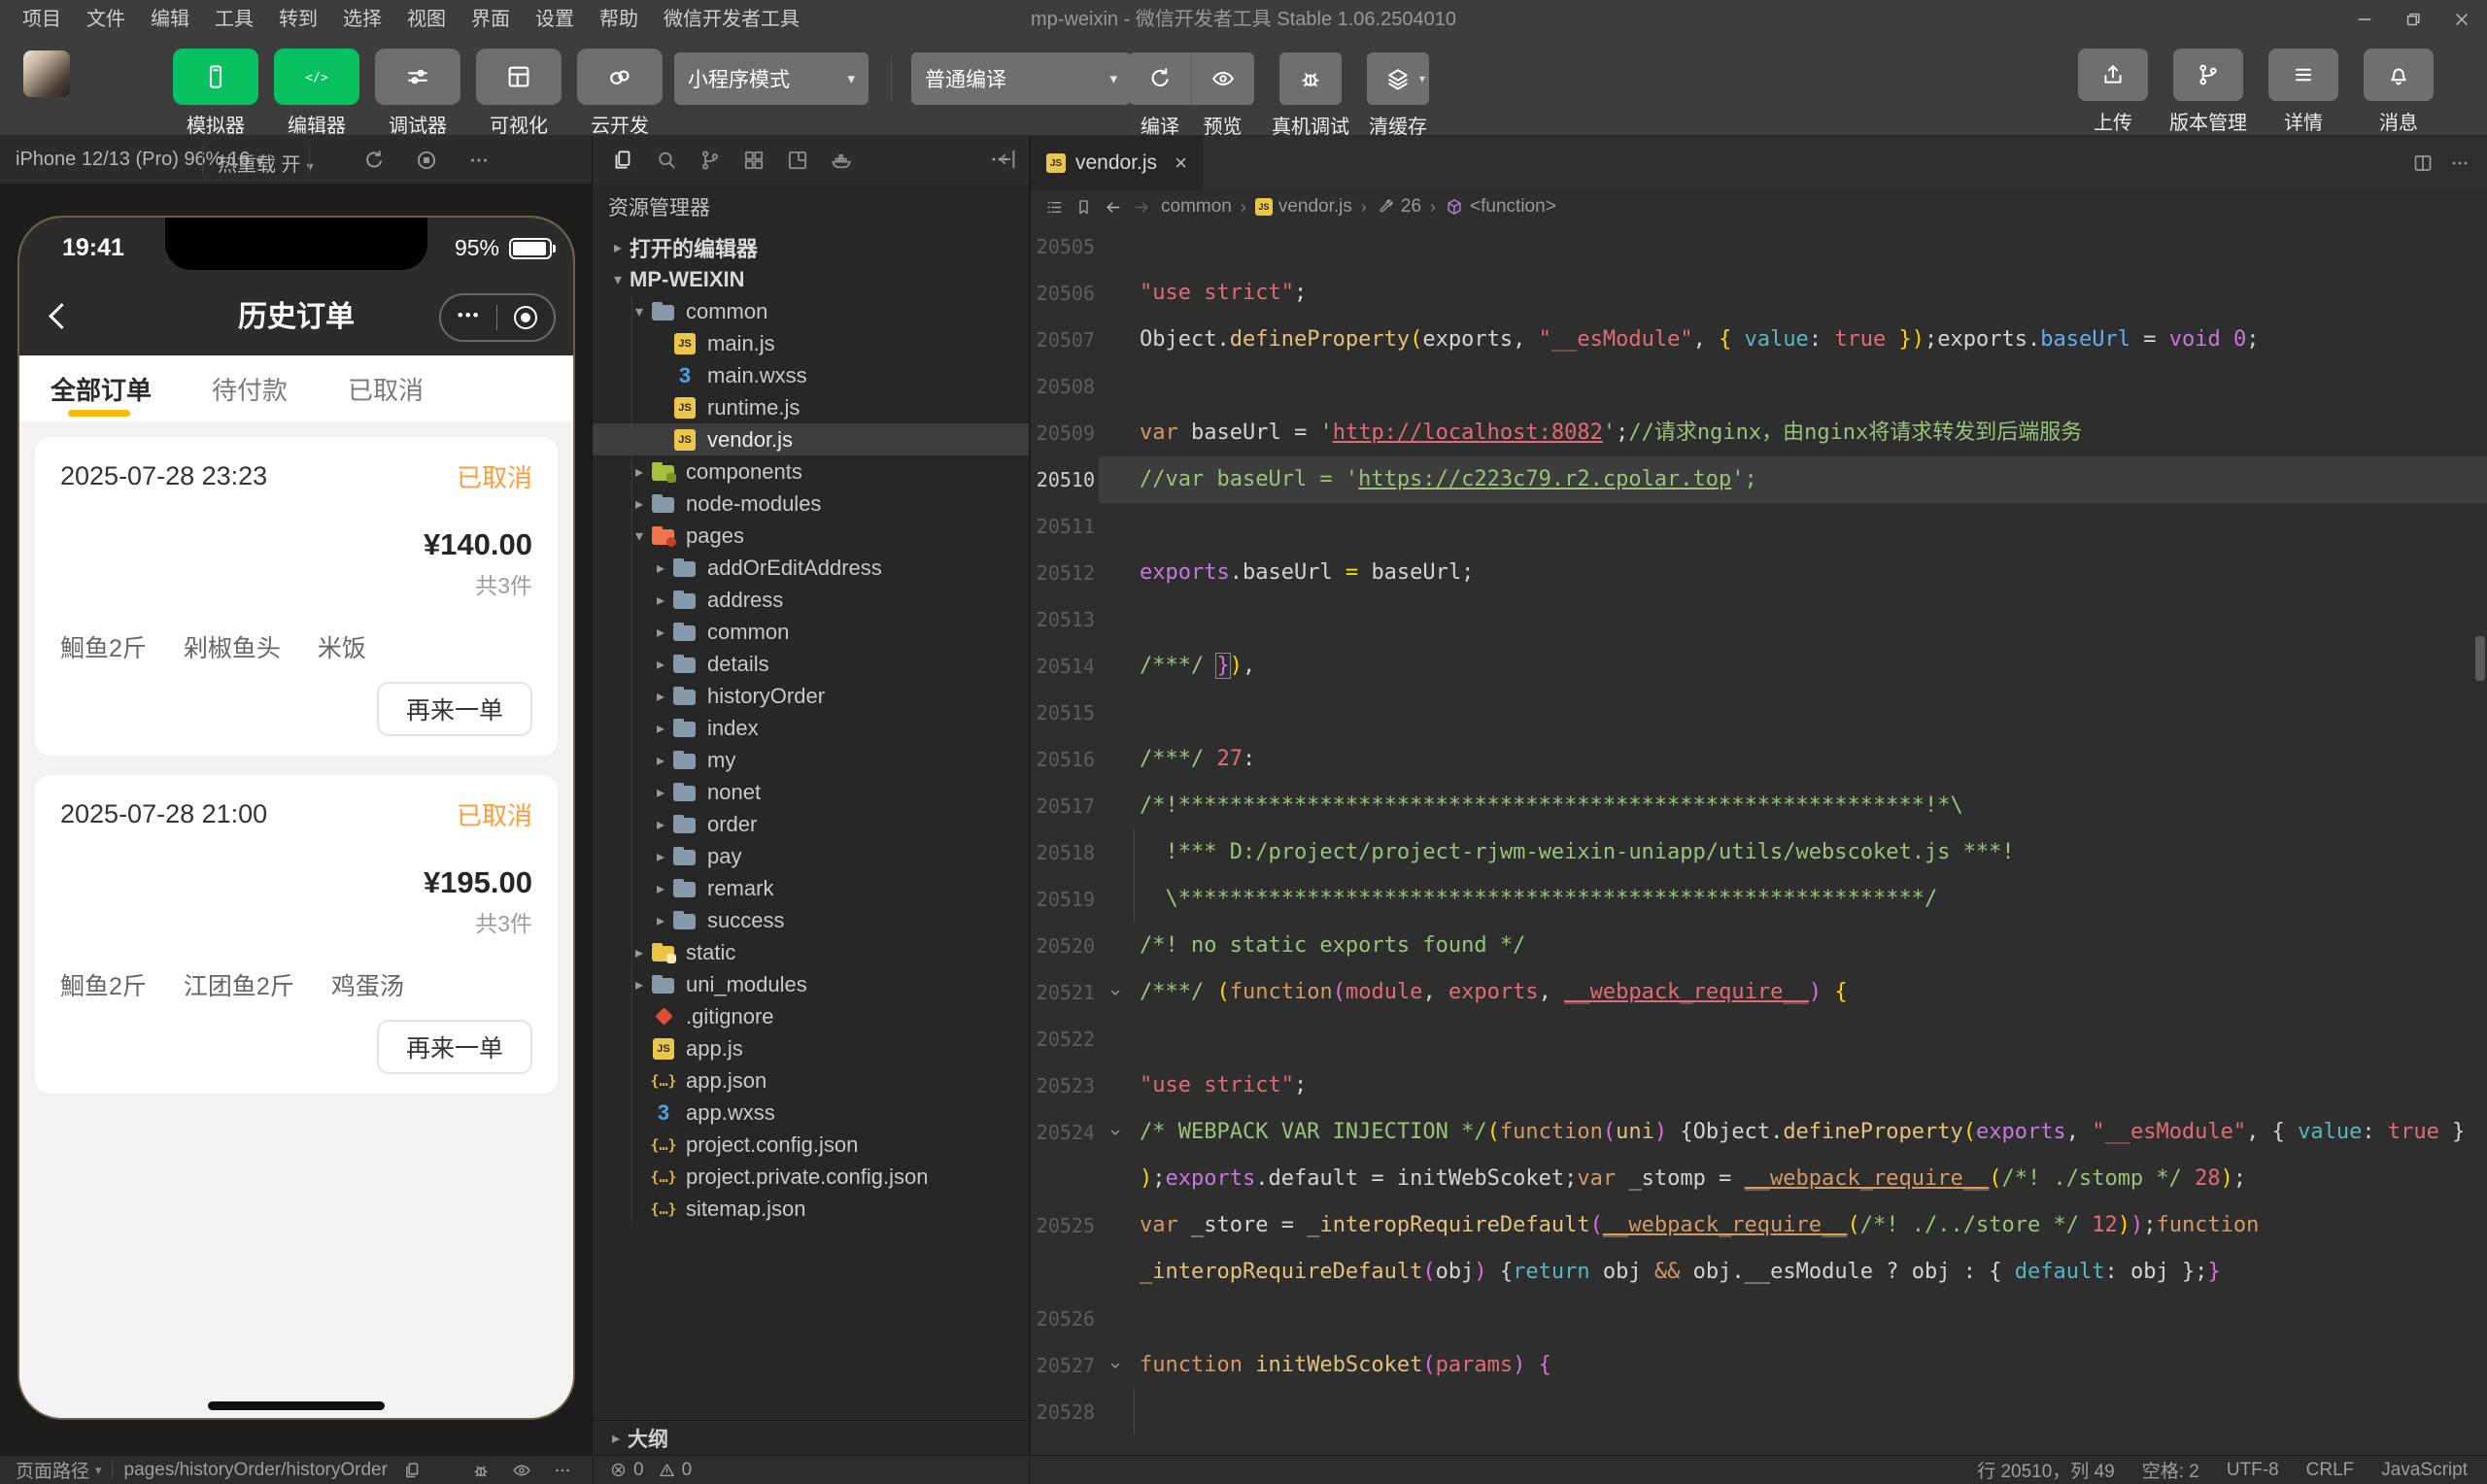  What do you see at coordinates (1759, 1039) in the screenshot?
I see `code-line-20522: 20522` at bounding box center [1759, 1039].